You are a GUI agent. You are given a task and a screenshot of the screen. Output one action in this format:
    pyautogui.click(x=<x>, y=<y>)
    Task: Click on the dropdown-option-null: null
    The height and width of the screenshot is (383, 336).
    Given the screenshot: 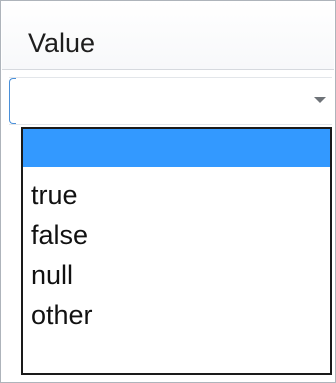 What is the action you would take?
    pyautogui.click(x=176, y=275)
    